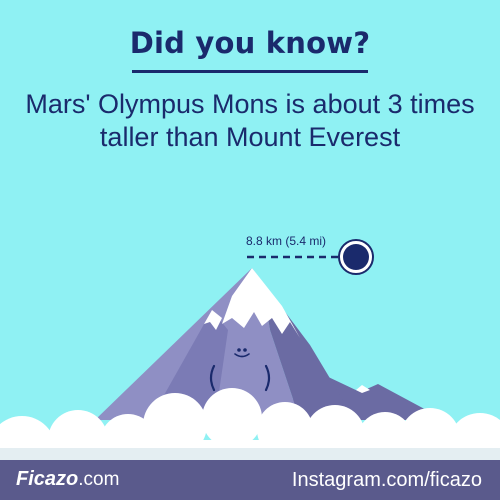 This screenshot has height=500, width=500. Describe the element at coordinates (245, 350) in the screenshot. I see `mountain-eye-right` at that location.